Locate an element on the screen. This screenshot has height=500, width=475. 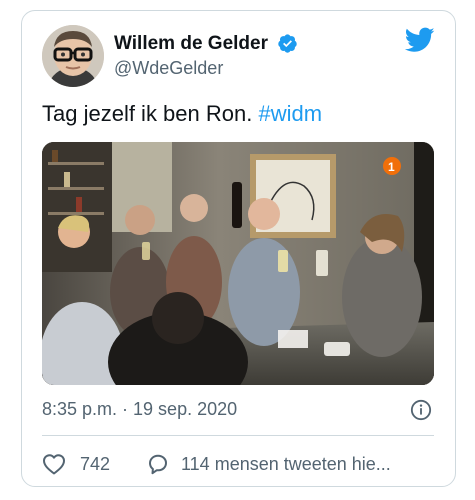
author-display-name: Willem de Gelder is located at coordinates (191, 44).